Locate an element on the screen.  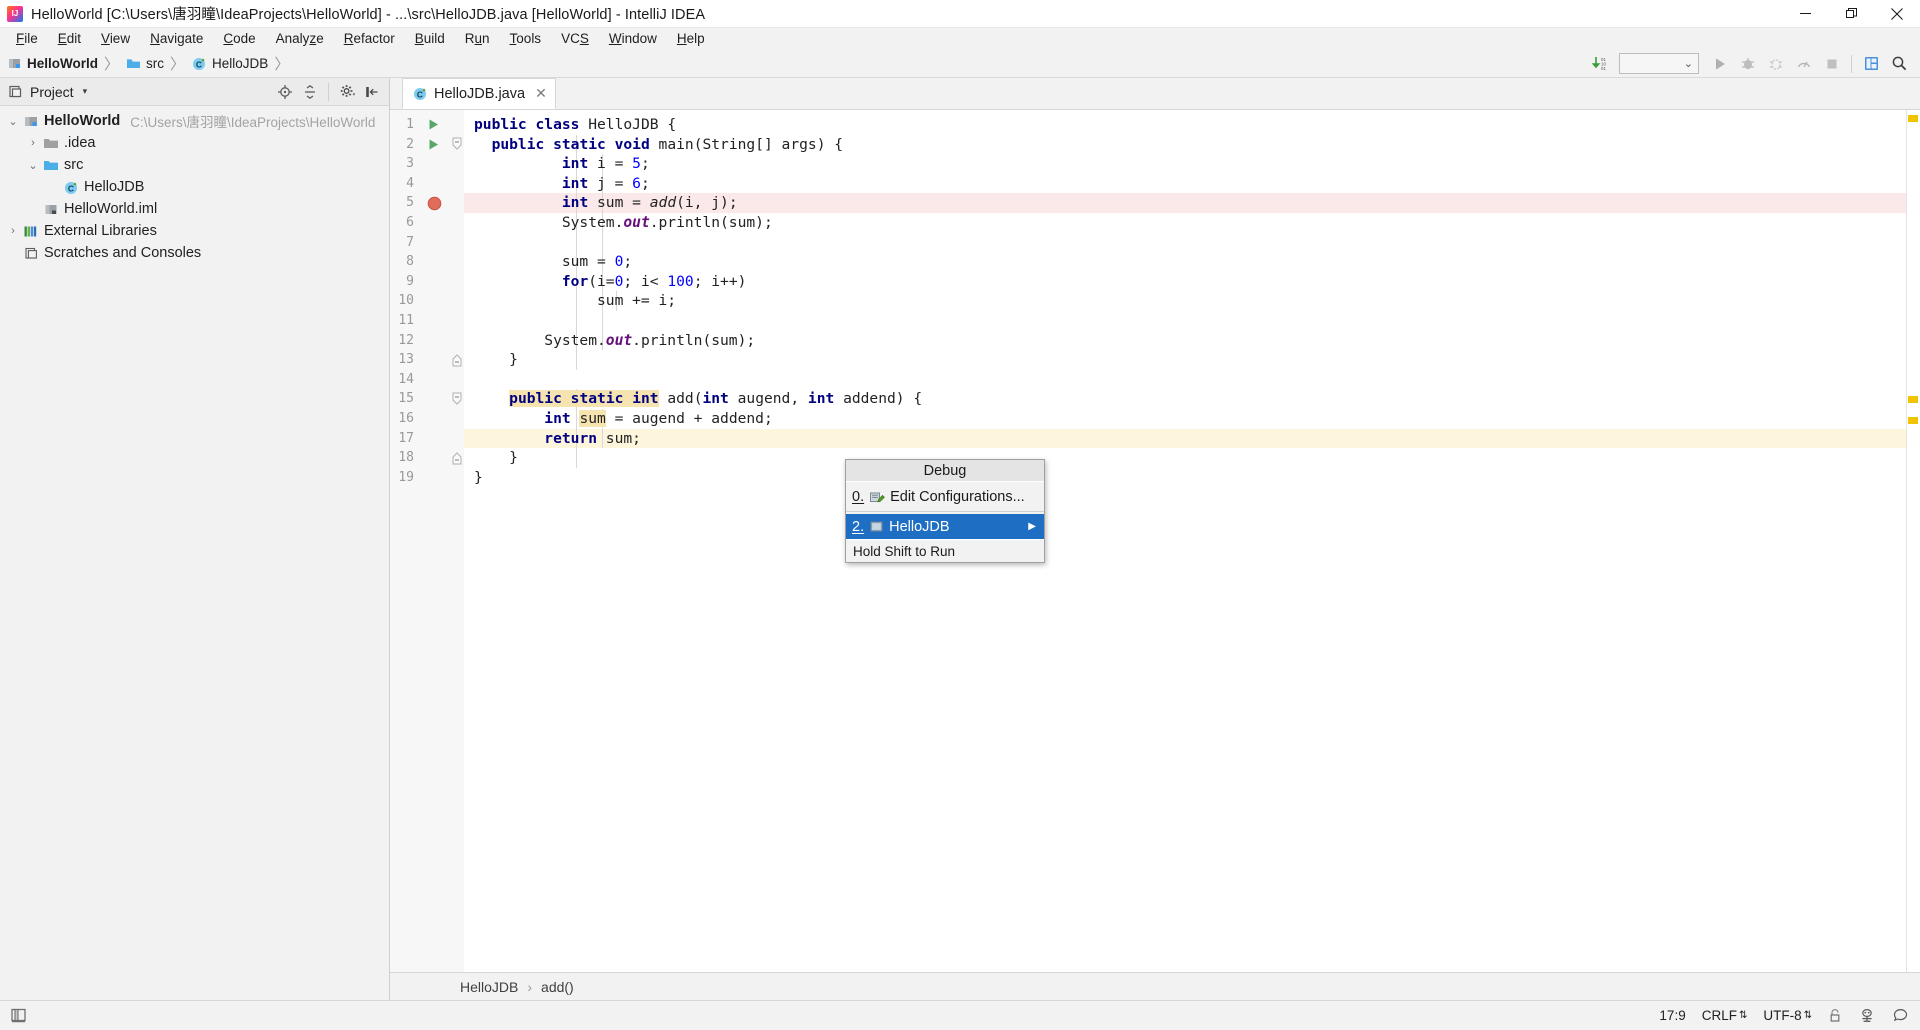
code-line: int sum = augend + addend; is located at coordinates (1190, 419).